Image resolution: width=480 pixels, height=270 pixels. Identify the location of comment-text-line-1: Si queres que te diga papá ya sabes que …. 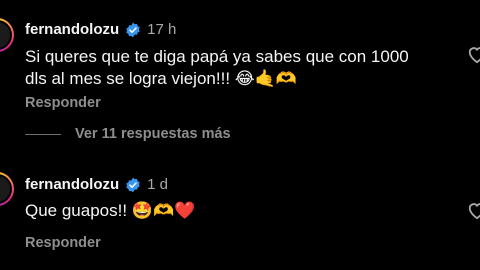
(217, 56).